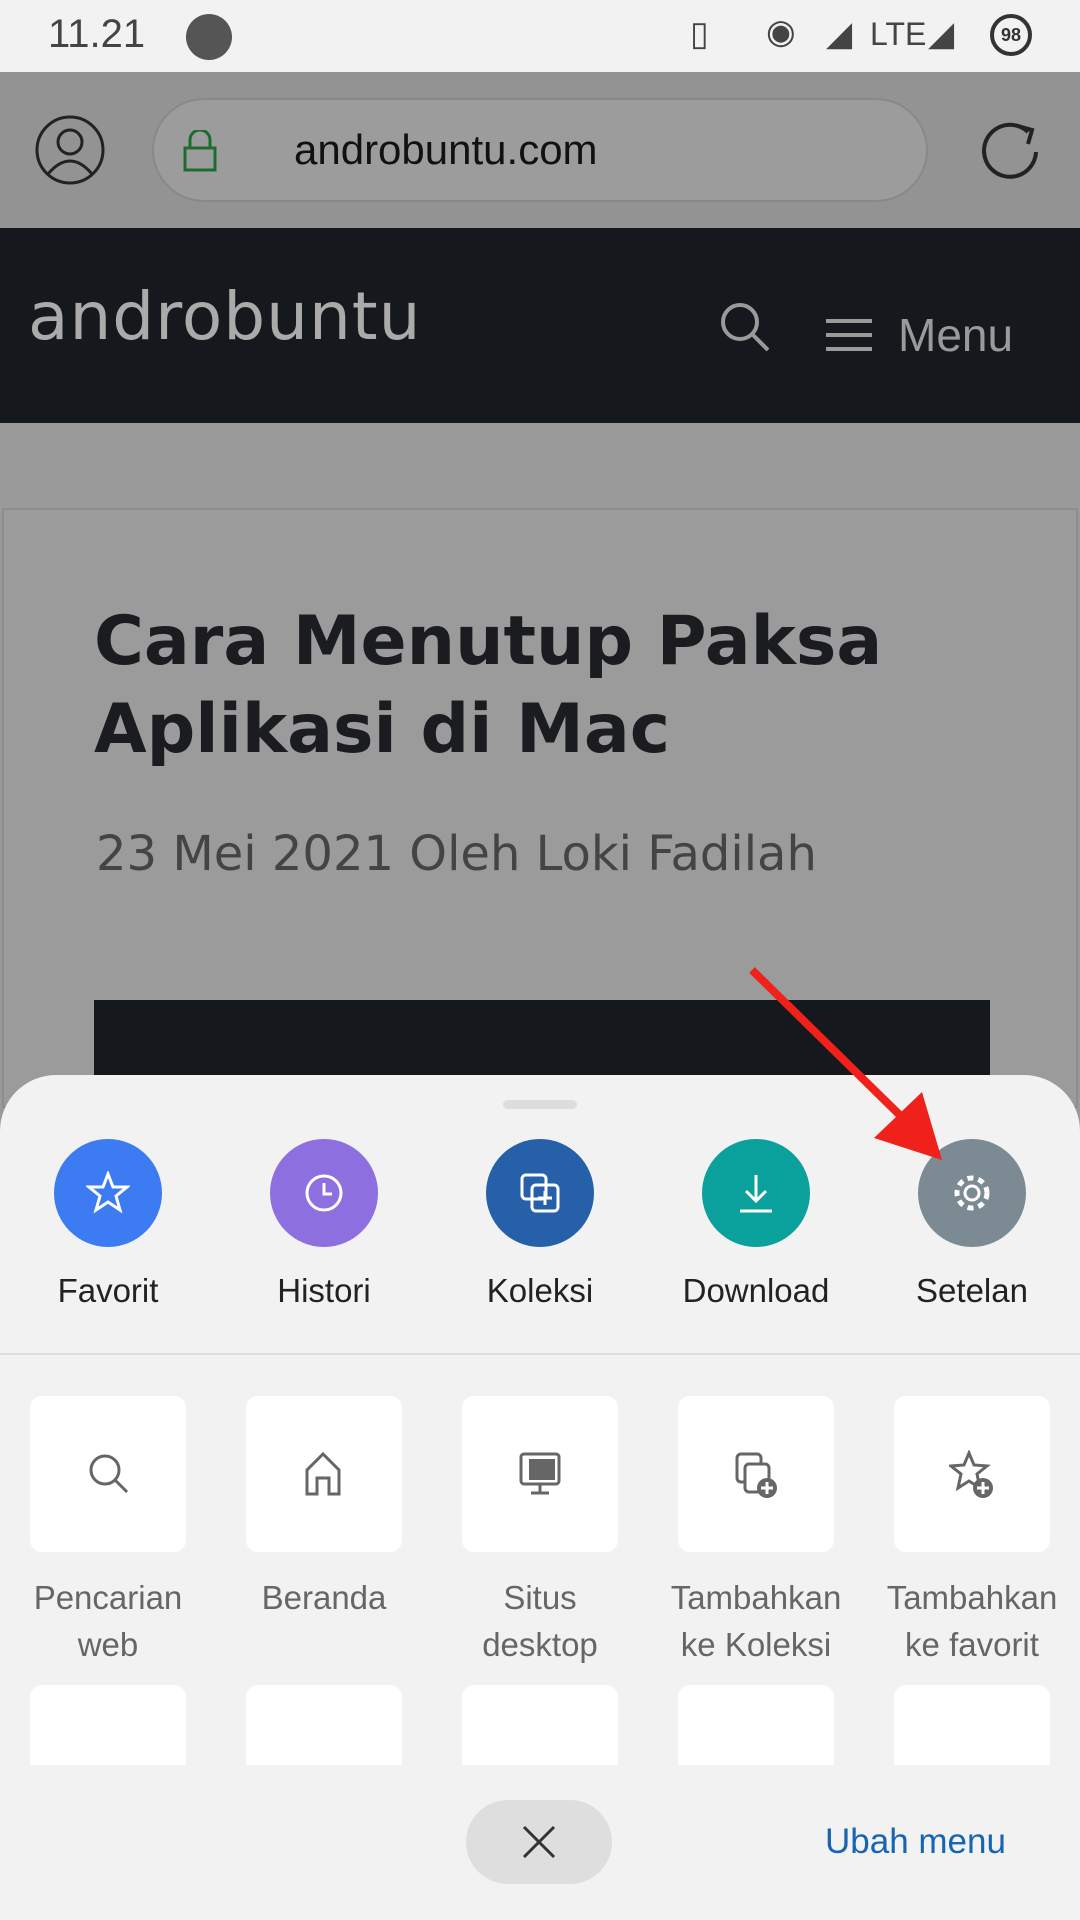 The width and height of the screenshot is (1080, 1920). Describe the element at coordinates (972, 1644) in the screenshot. I see `tile-label-line2: ke favorit` at that location.